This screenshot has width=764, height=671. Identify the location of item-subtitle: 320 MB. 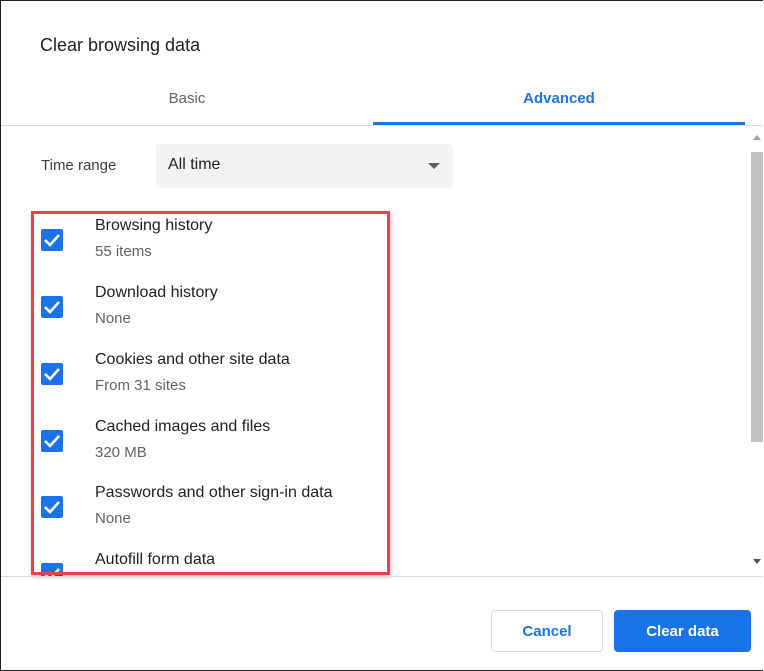
(121, 452).